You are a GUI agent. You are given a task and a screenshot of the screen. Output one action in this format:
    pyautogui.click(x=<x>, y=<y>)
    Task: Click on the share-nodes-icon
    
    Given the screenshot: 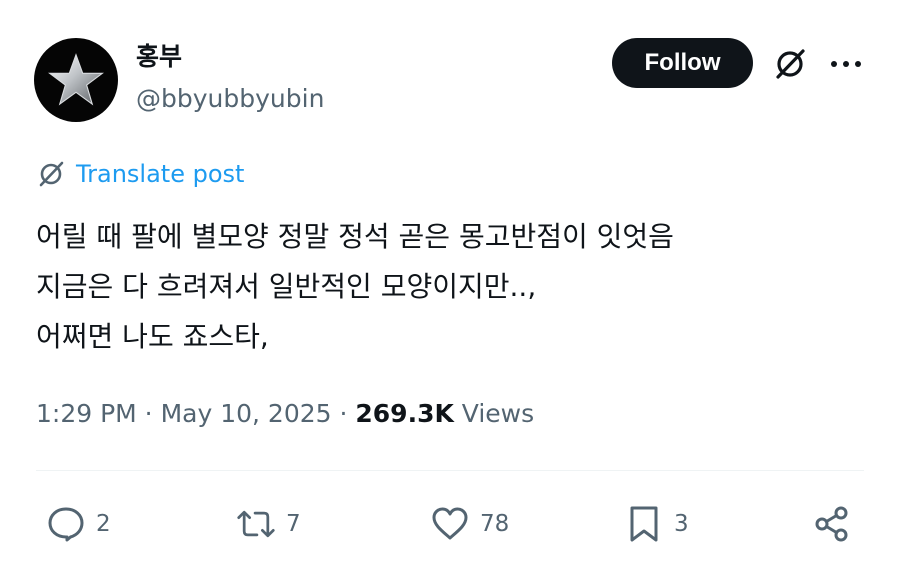 What is the action you would take?
    pyautogui.click(x=831, y=524)
    